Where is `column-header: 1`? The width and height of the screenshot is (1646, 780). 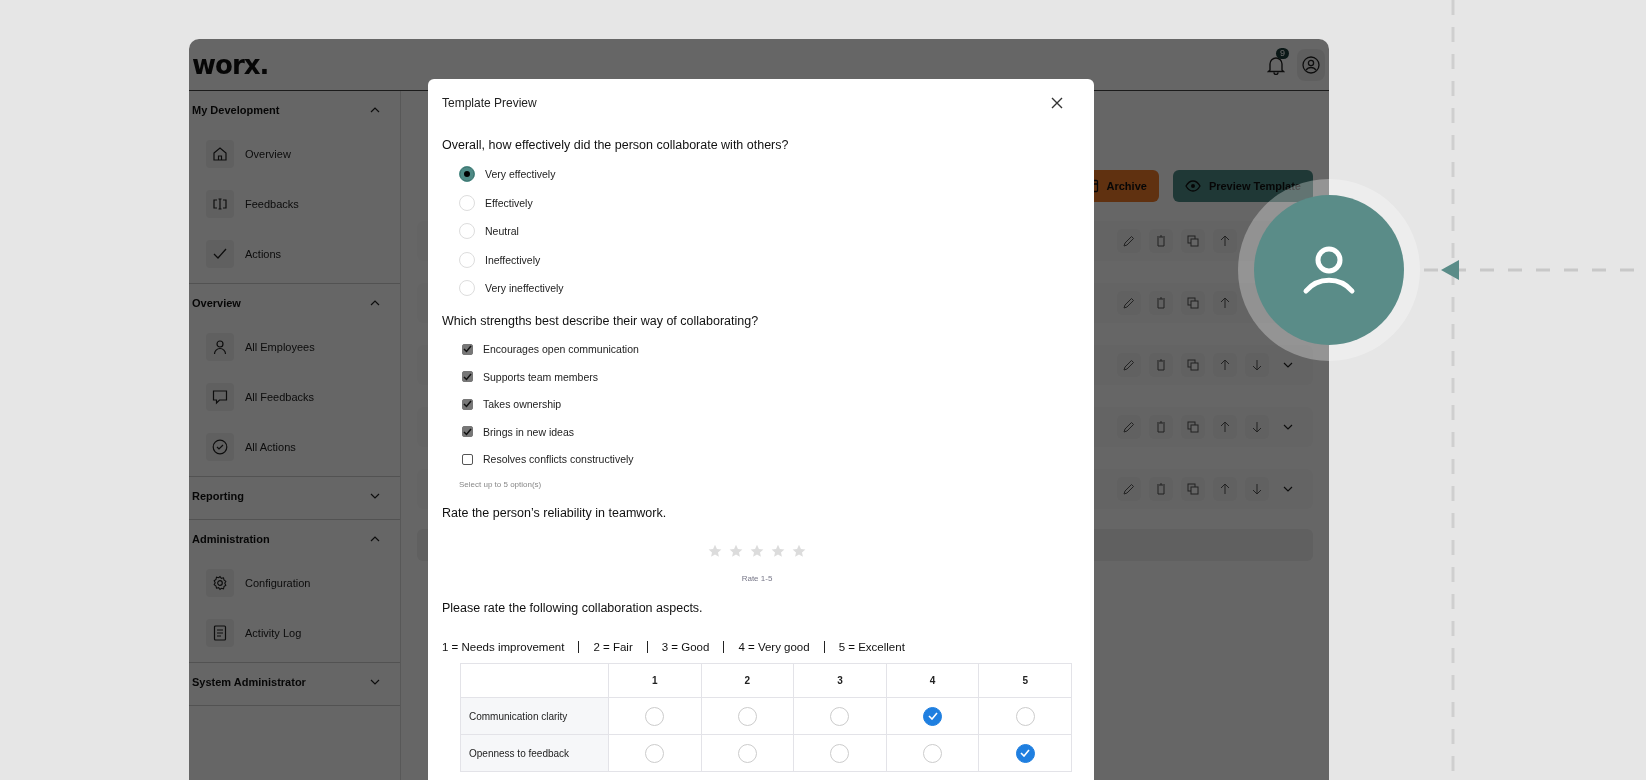 column-header: 1 is located at coordinates (655, 680).